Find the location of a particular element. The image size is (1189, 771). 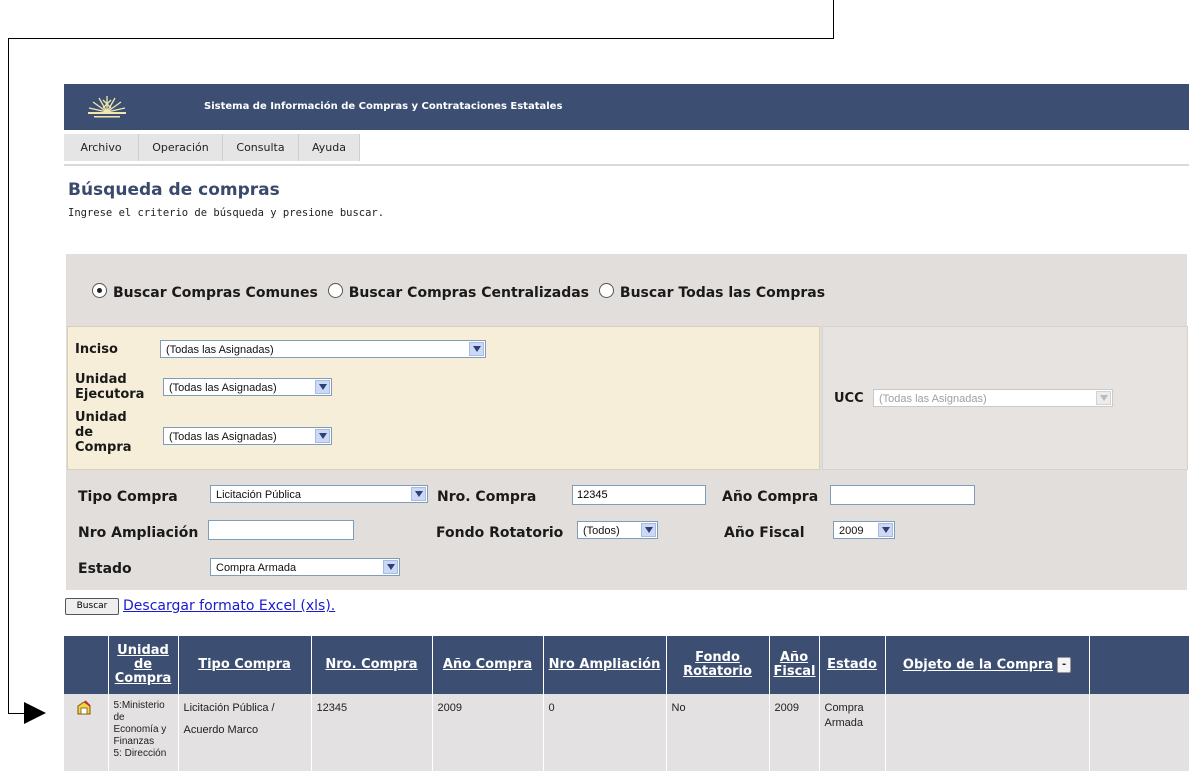

nro-ampliacion-input is located at coordinates (281, 530).